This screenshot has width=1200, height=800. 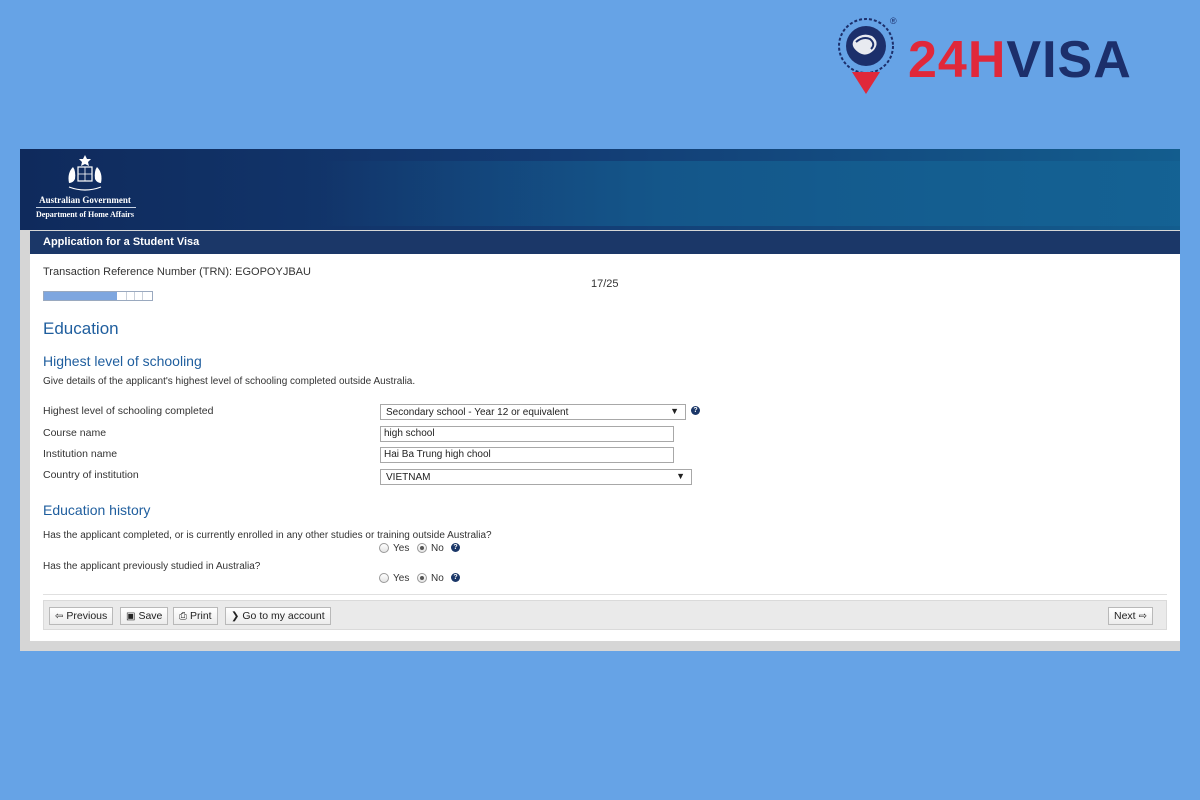 What do you see at coordinates (150, 616) in the screenshot?
I see `save-label: Save` at bounding box center [150, 616].